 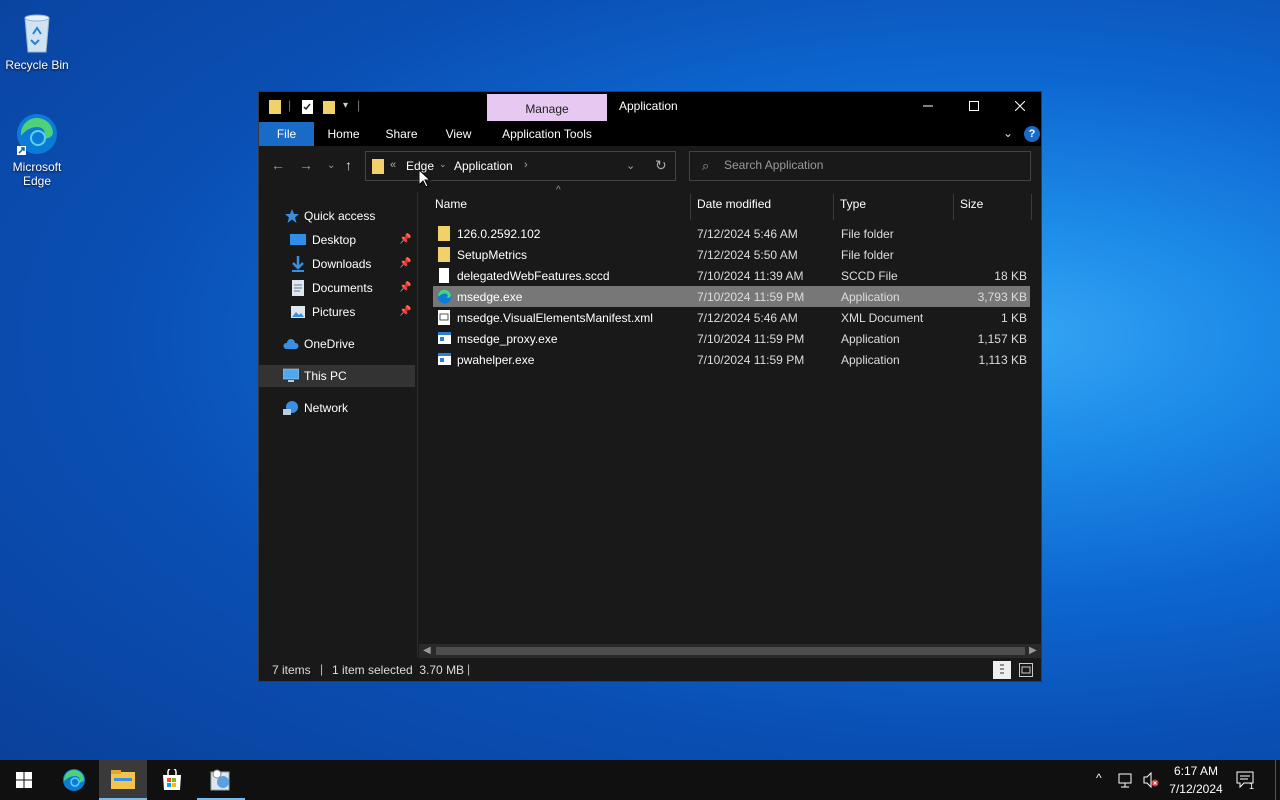 What do you see at coordinates (417, 424) in the screenshot?
I see `pane-splitter` at bounding box center [417, 424].